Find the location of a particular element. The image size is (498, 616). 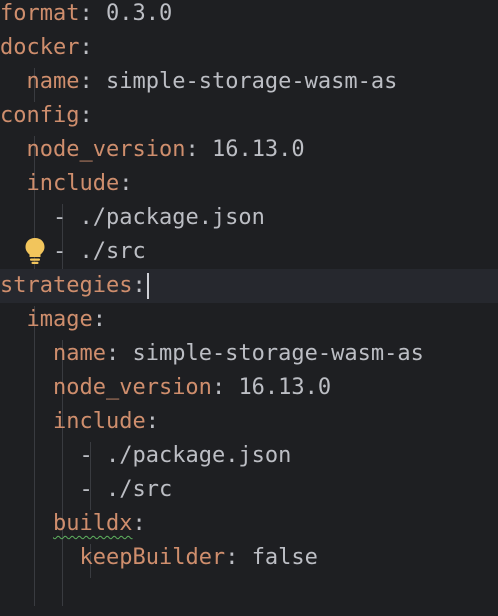

yaml-key: config is located at coordinates (40, 115).